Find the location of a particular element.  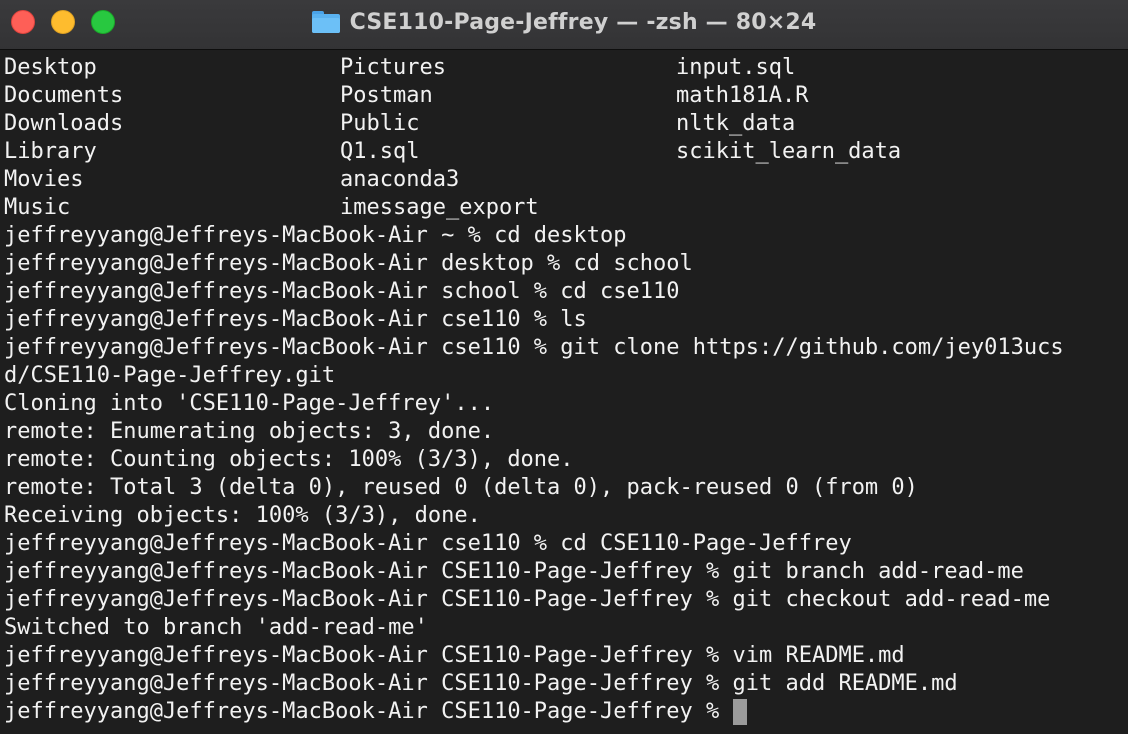

listing-entry: scikit_learn_data is located at coordinates (789, 151).